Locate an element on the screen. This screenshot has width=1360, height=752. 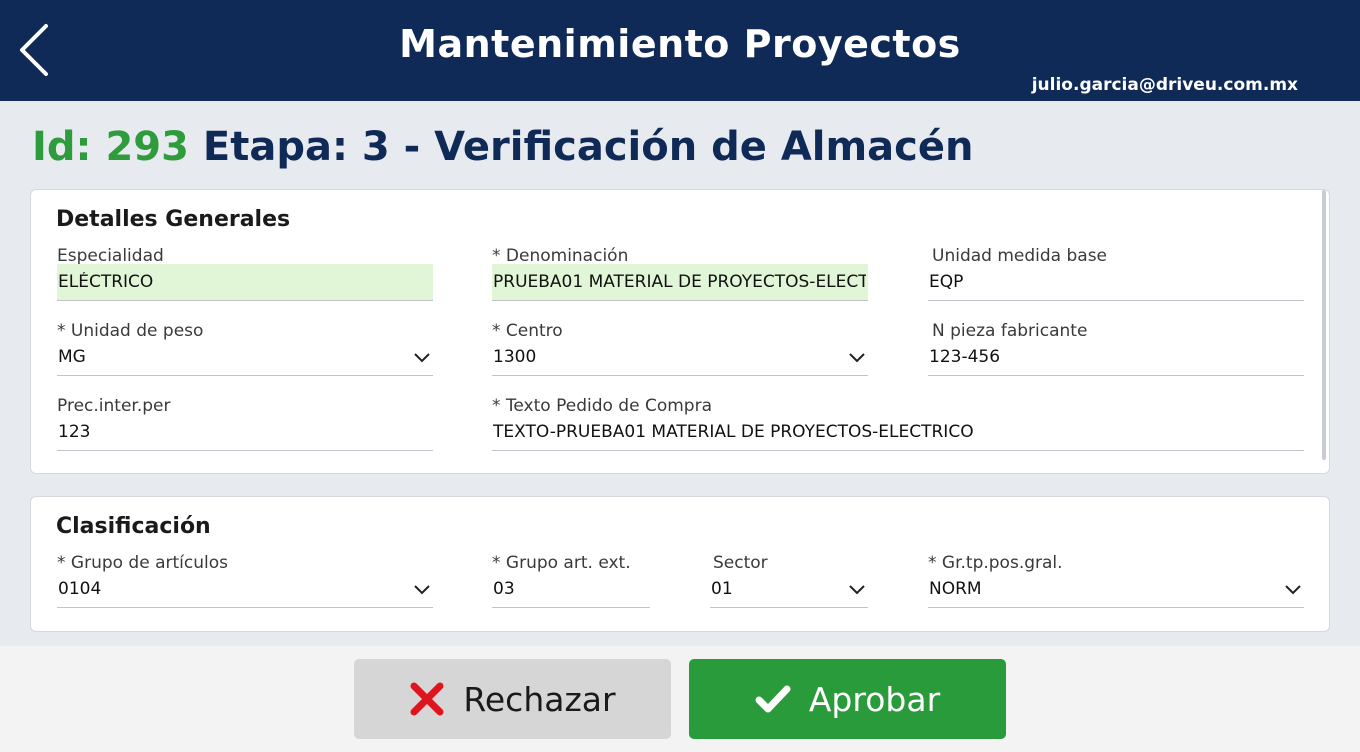
field-label: Sector is located at coordinates (740, 563).